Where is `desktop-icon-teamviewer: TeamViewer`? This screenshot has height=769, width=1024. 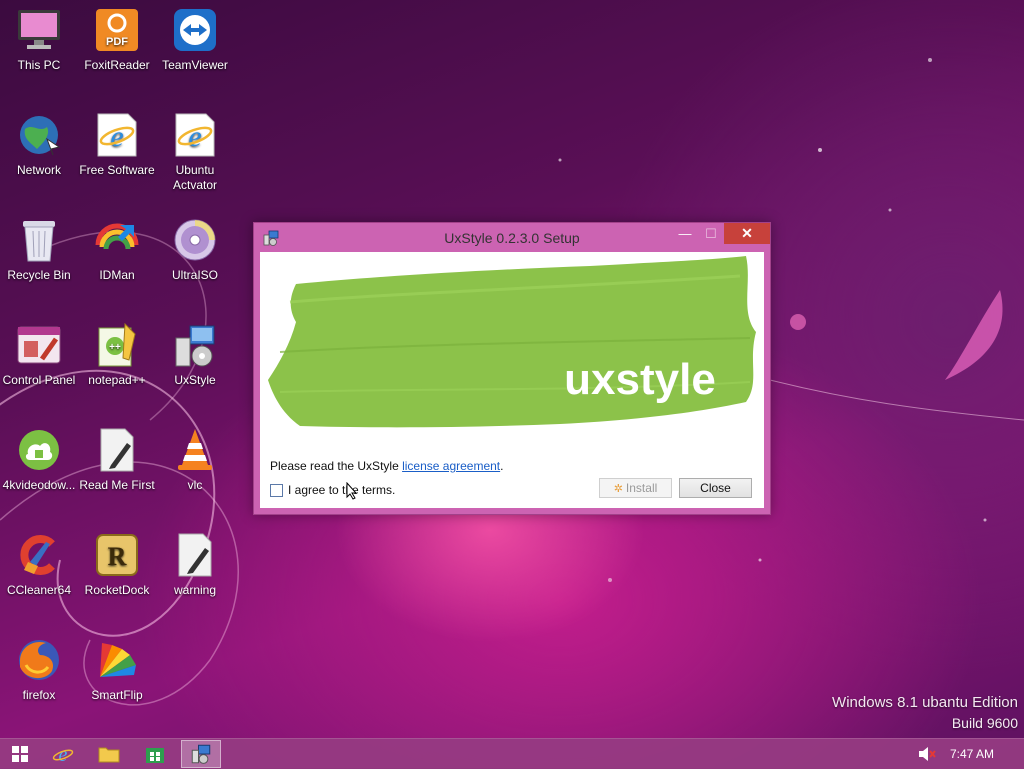
desktop-icon-teamviewer: TeamViewer is located at coordinates (195, 50).